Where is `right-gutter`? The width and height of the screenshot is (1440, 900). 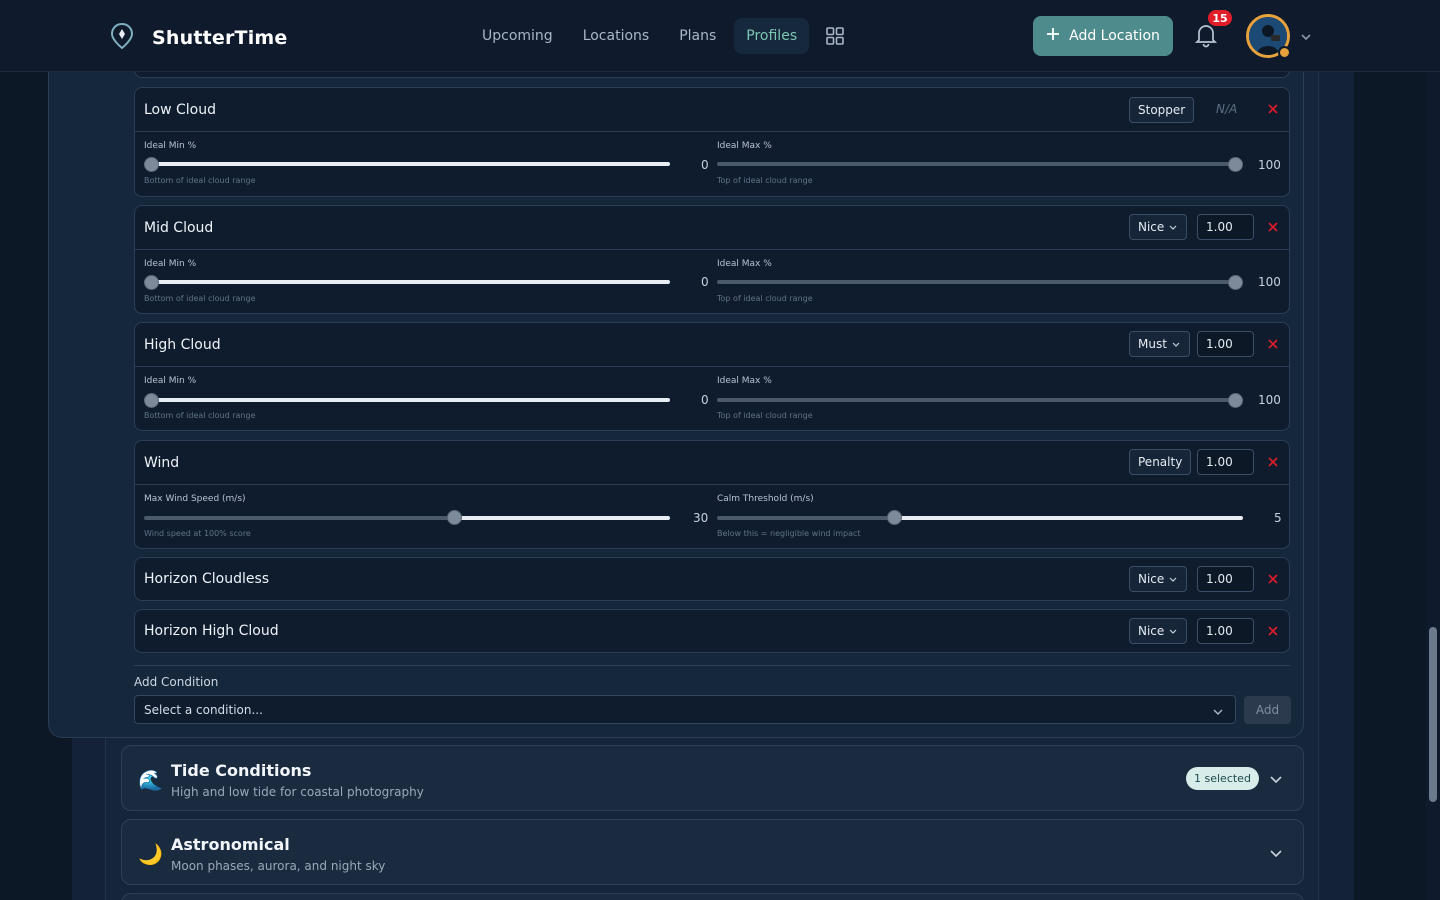
right-gutter is located at coordinates (1390, 486).